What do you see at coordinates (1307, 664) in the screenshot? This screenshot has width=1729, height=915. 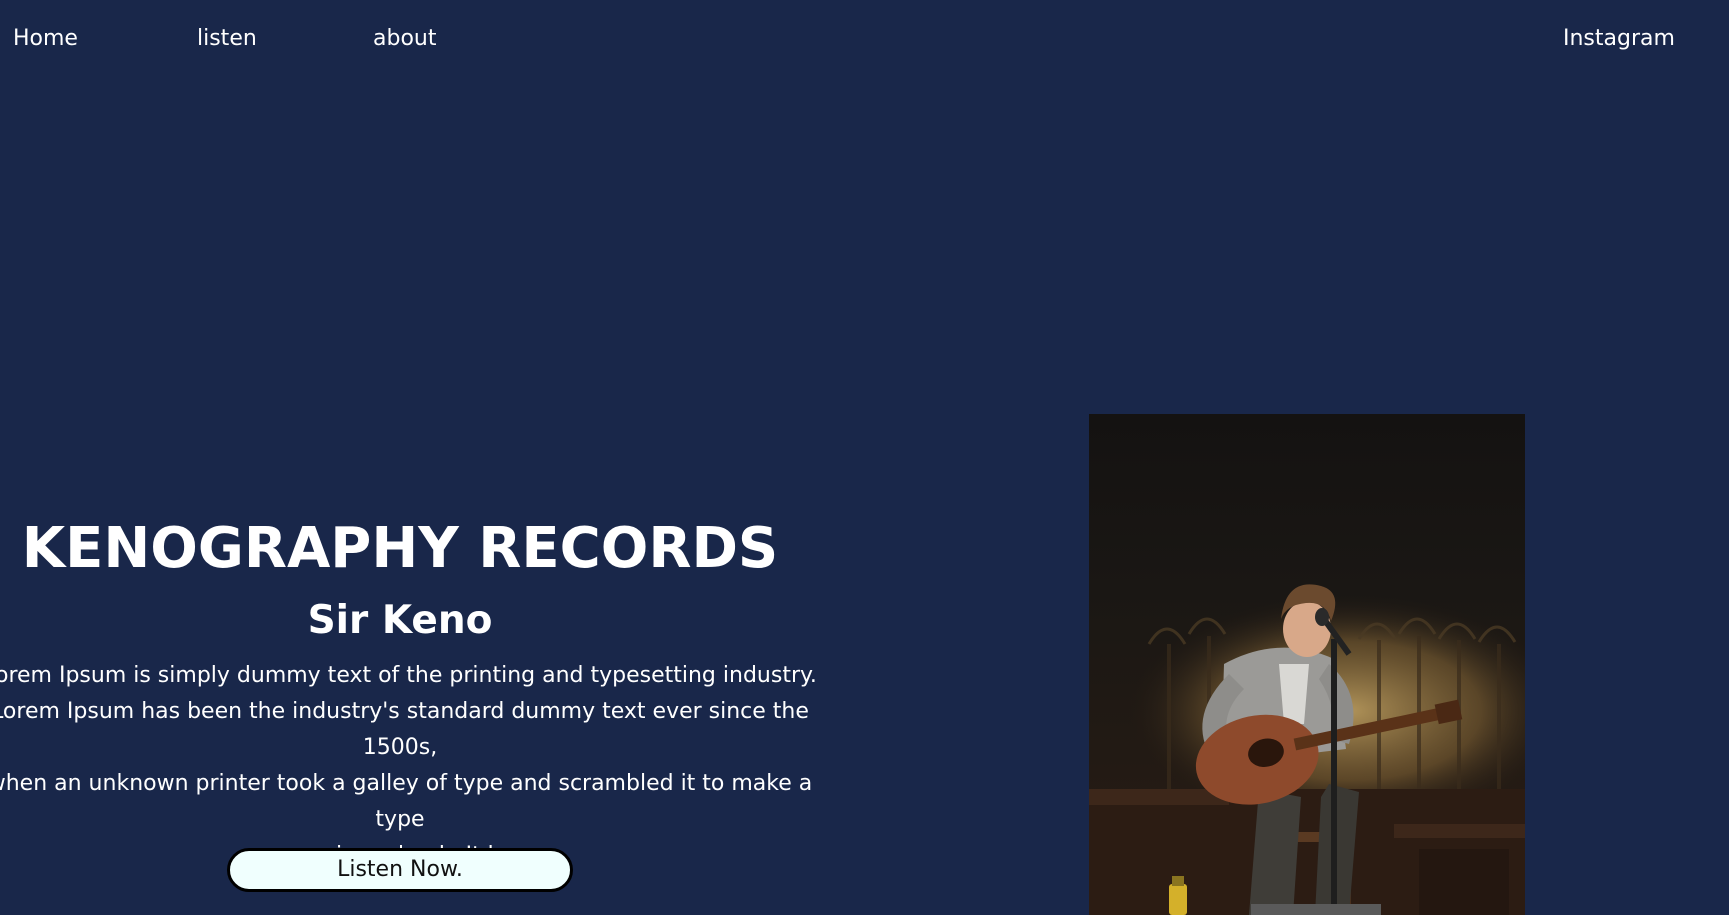 I see `musician-photo` at bounding box center [1307, 664].